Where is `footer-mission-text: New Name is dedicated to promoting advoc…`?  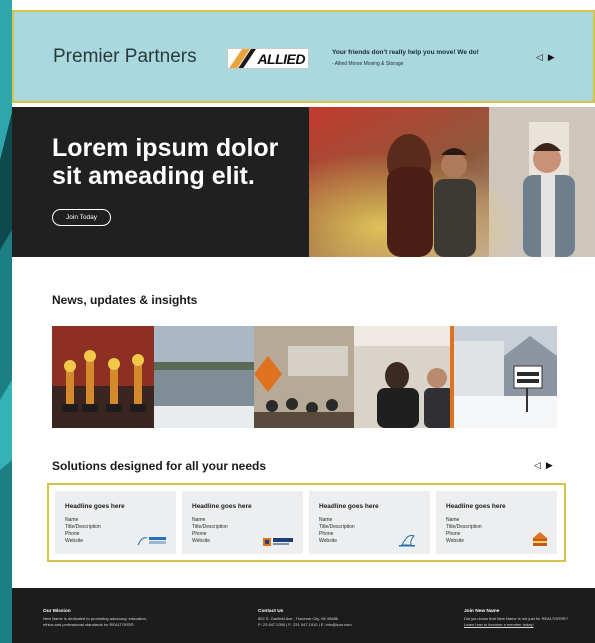
footer-mission-text: New Name is dedicated to promoting advoc… is located at coordinates (95, 618).